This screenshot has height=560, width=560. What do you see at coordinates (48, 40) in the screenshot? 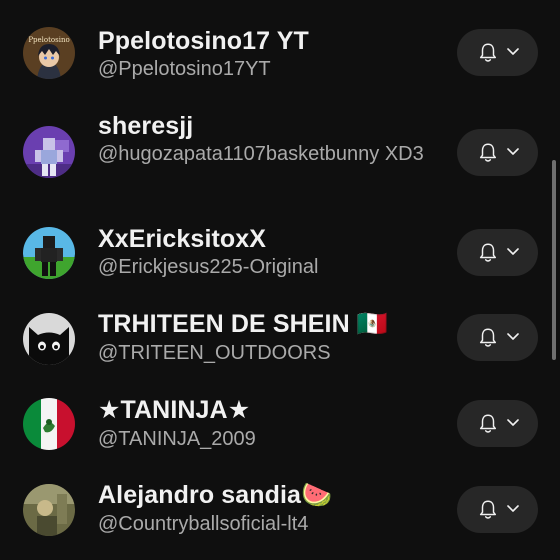
I see `avatar-caption: Ppelotosino` at bounding box center [48, 40].